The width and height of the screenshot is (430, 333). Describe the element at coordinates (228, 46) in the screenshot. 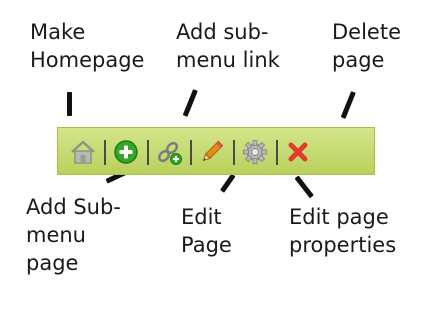

I see `add-submenu-link-label: Add sub- menu link` at that location.